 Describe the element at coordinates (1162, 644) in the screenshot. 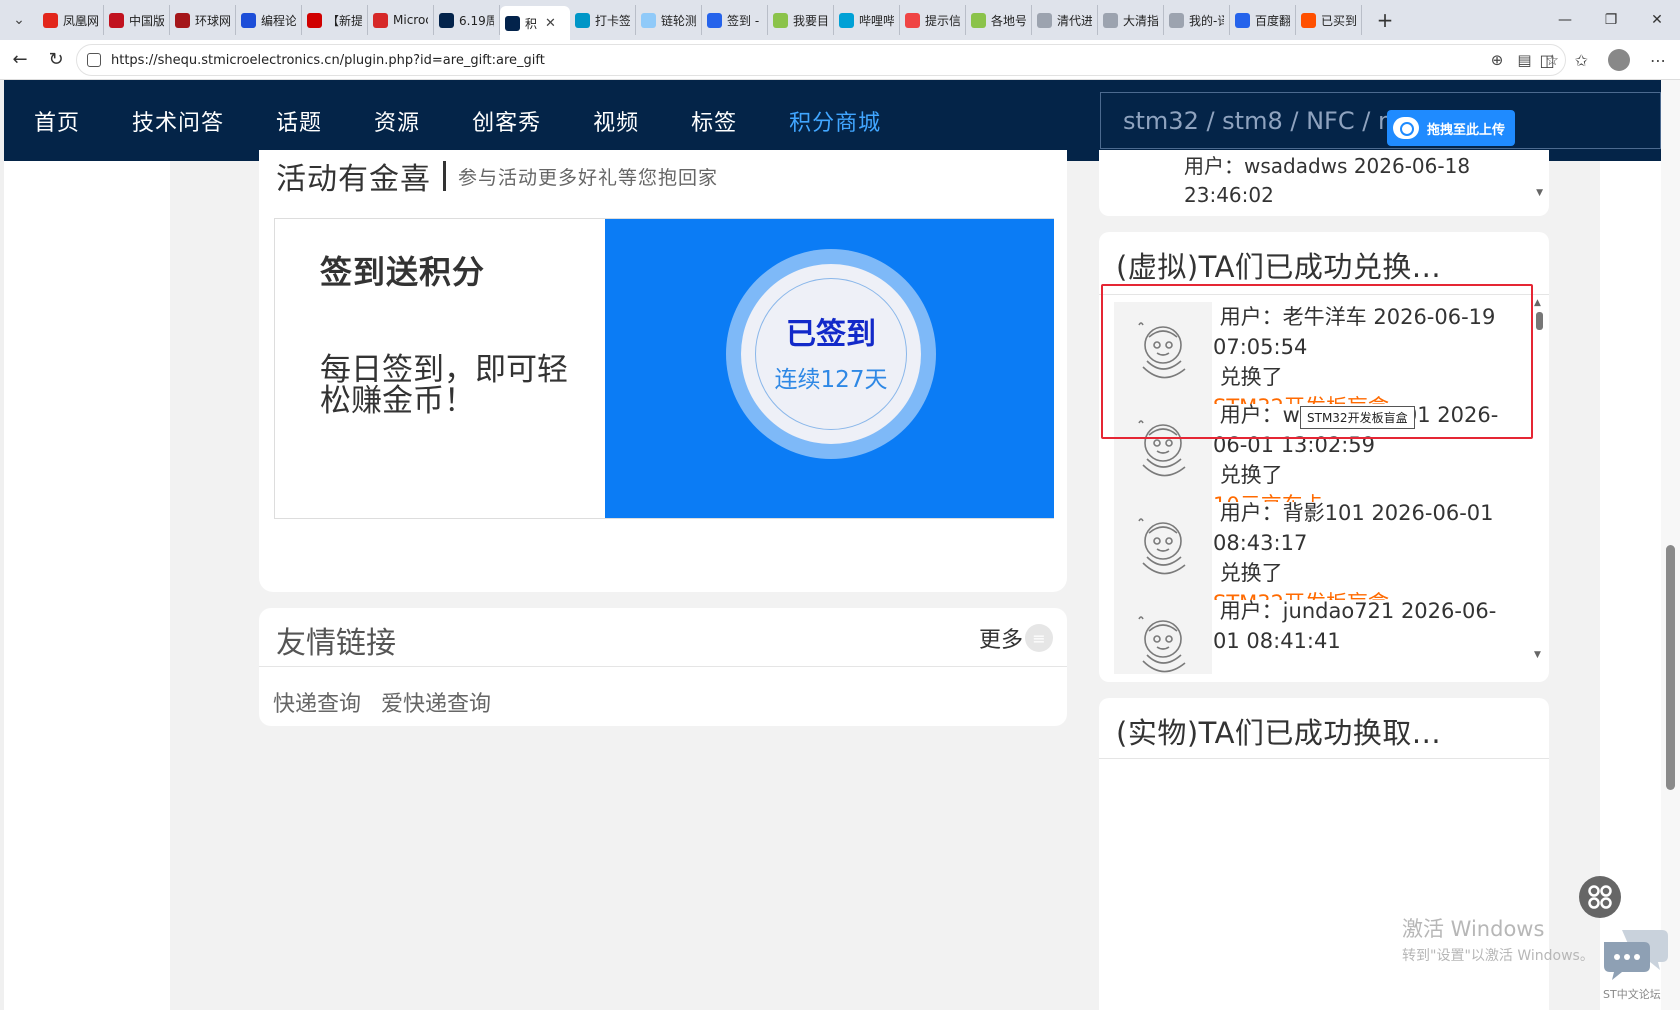

I see `mascot-avatar-icon` at that location.